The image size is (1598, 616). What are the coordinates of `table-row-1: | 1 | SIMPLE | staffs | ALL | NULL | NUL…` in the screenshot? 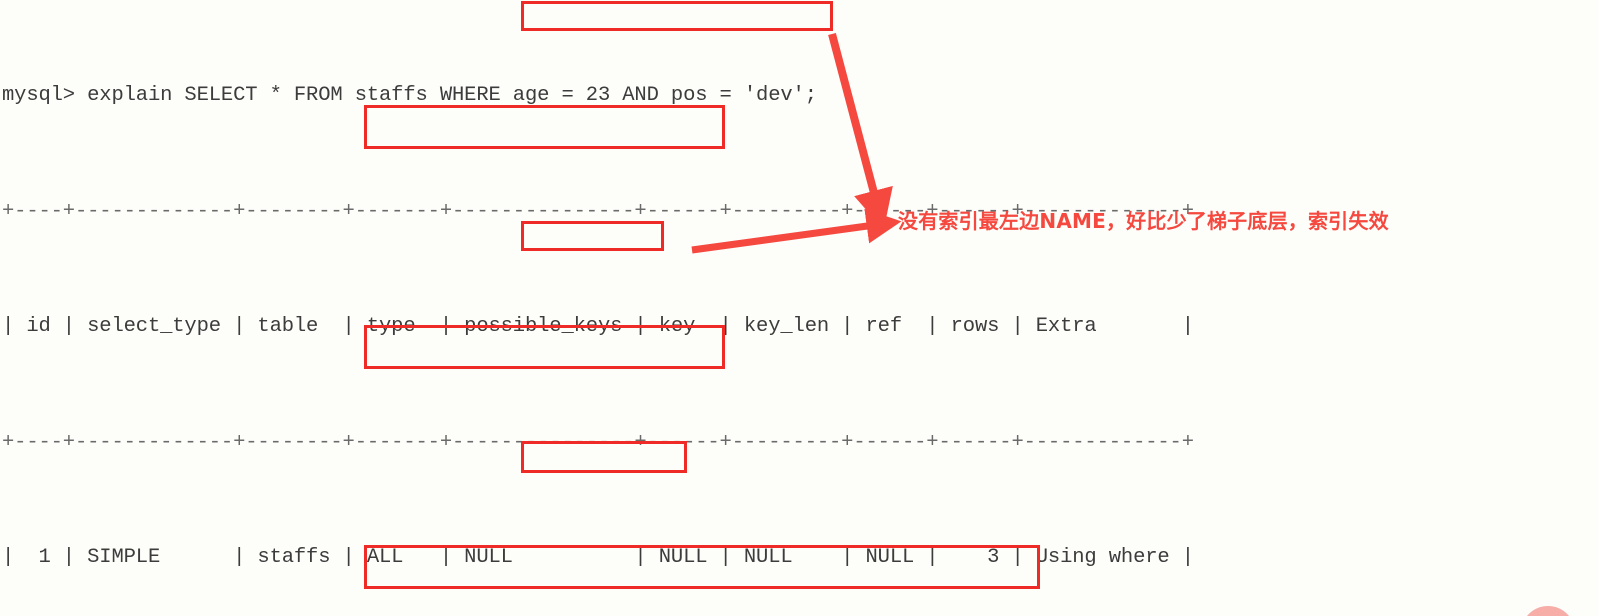 It's located at (598, 557).